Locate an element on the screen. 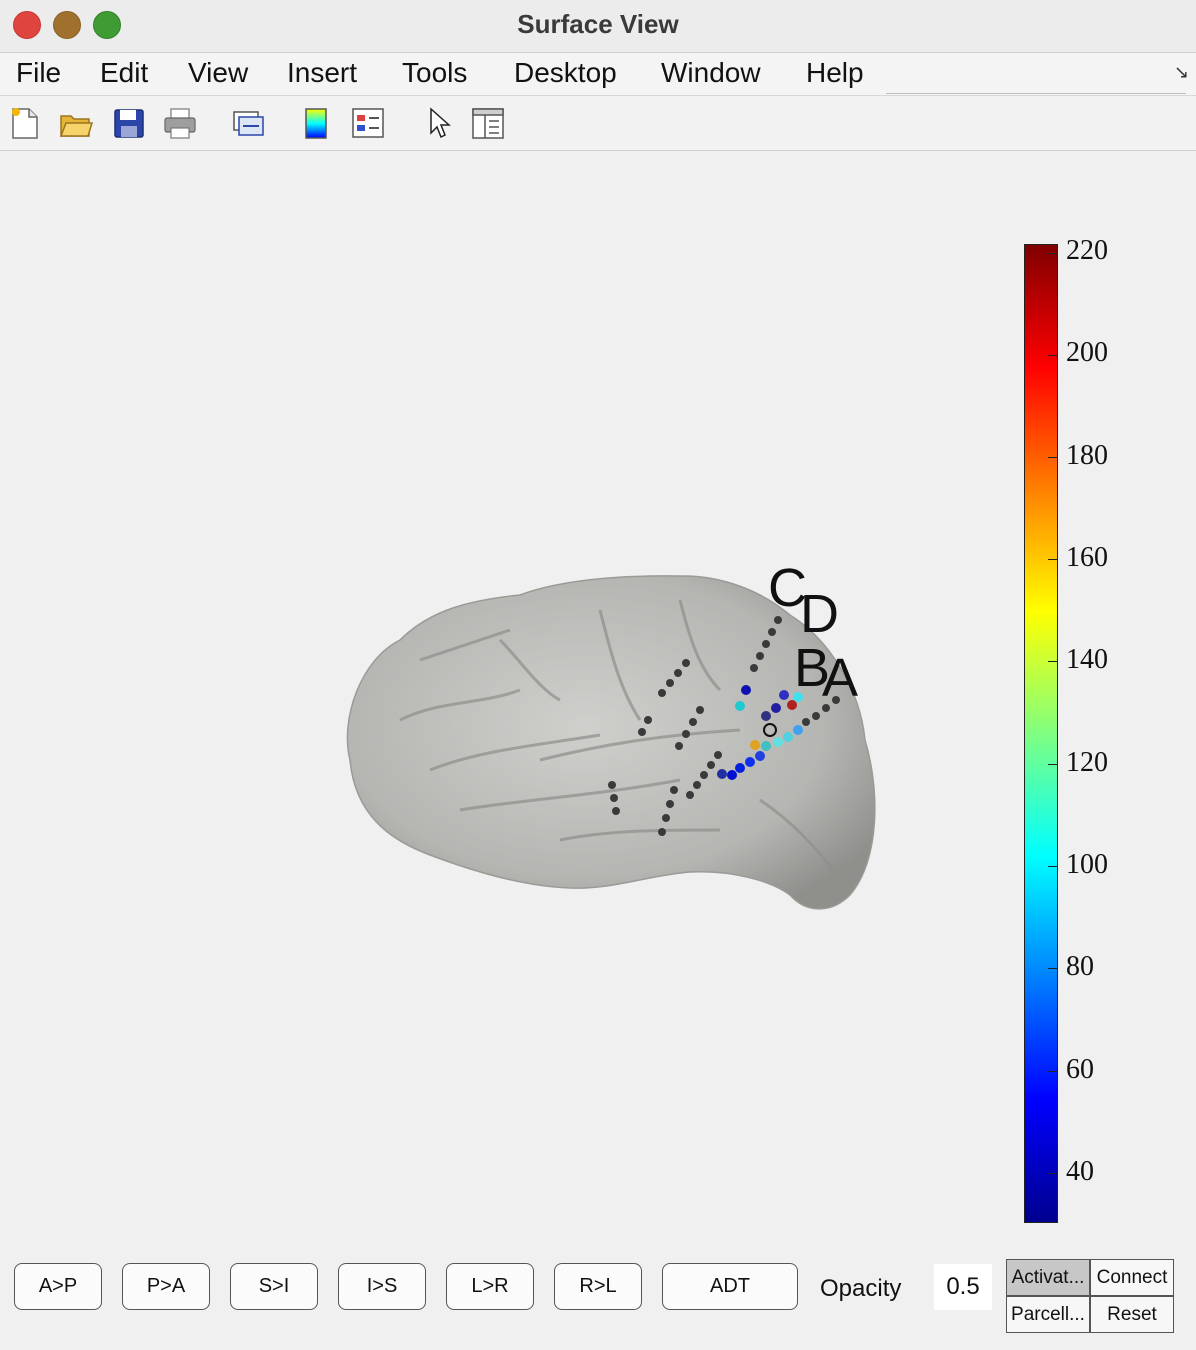 This screenshot has width=1196, height=1350. colorbar-tick-label: 80 is located at coordinates (1080, 966).